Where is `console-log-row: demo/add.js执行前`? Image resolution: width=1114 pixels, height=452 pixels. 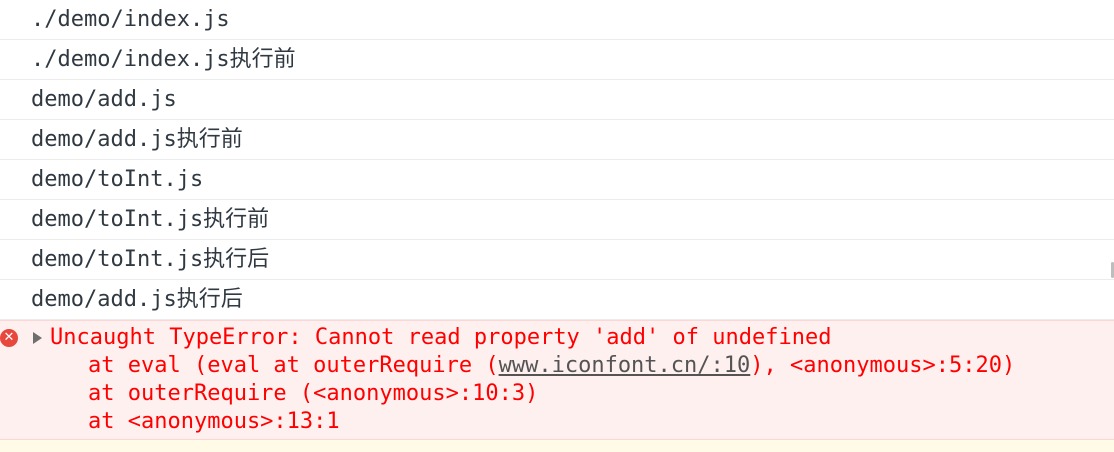 console-log-row: demo/add.js执行前 is located at coordinates (557, 140).